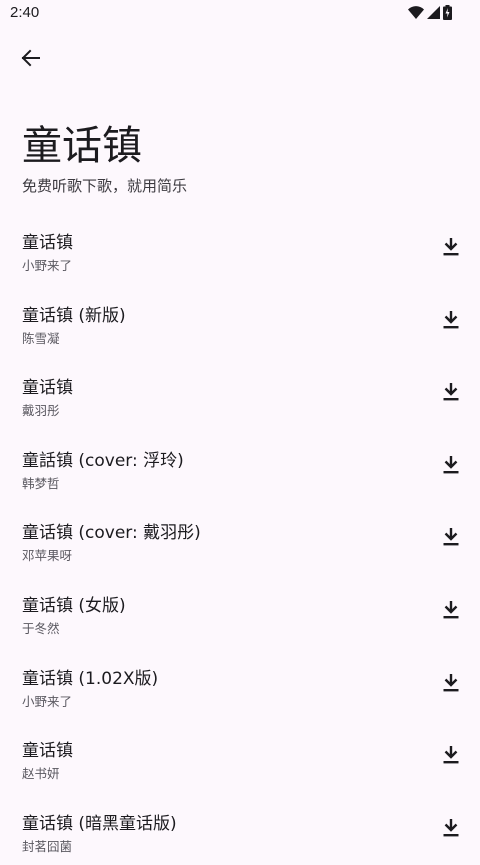 This screenshot has height=865, width=480. What do you see at coordinates (433, 14) in the screenshot?
I see `cell-signal-icon` at bounding box center [433, 14].